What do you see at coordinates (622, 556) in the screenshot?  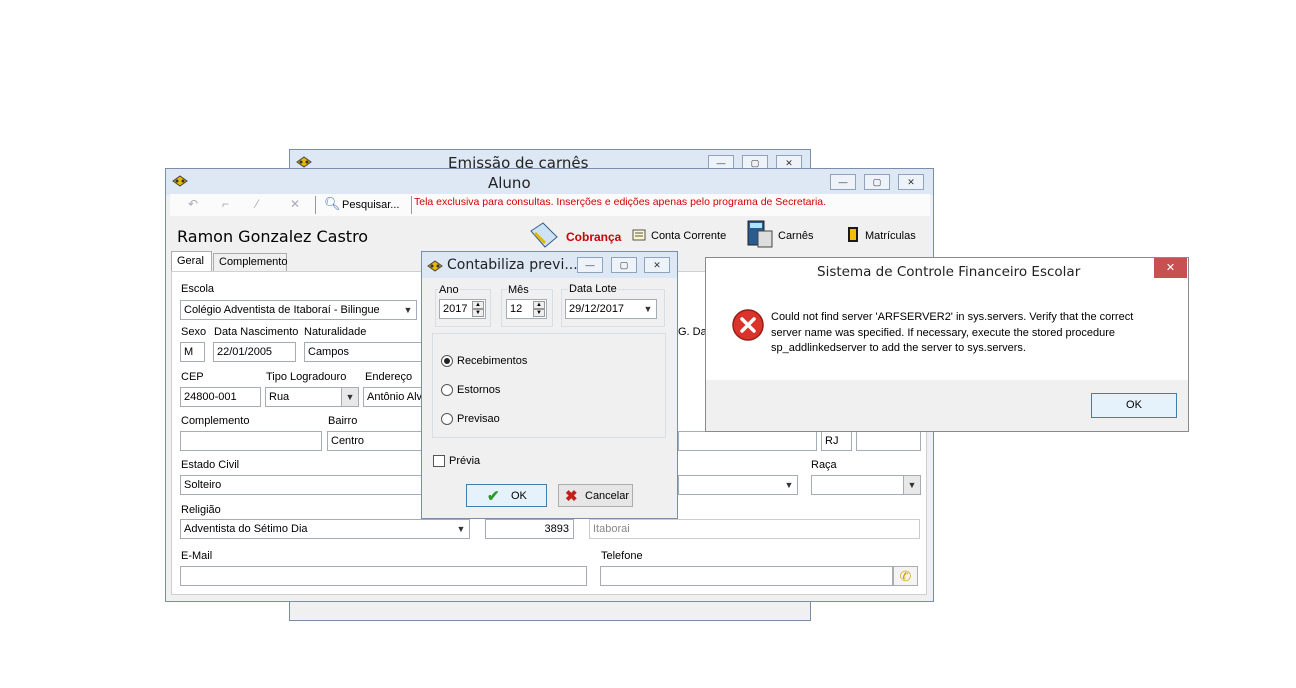 I see `telefone-label: Telefone` at bounding box center [622, 556].